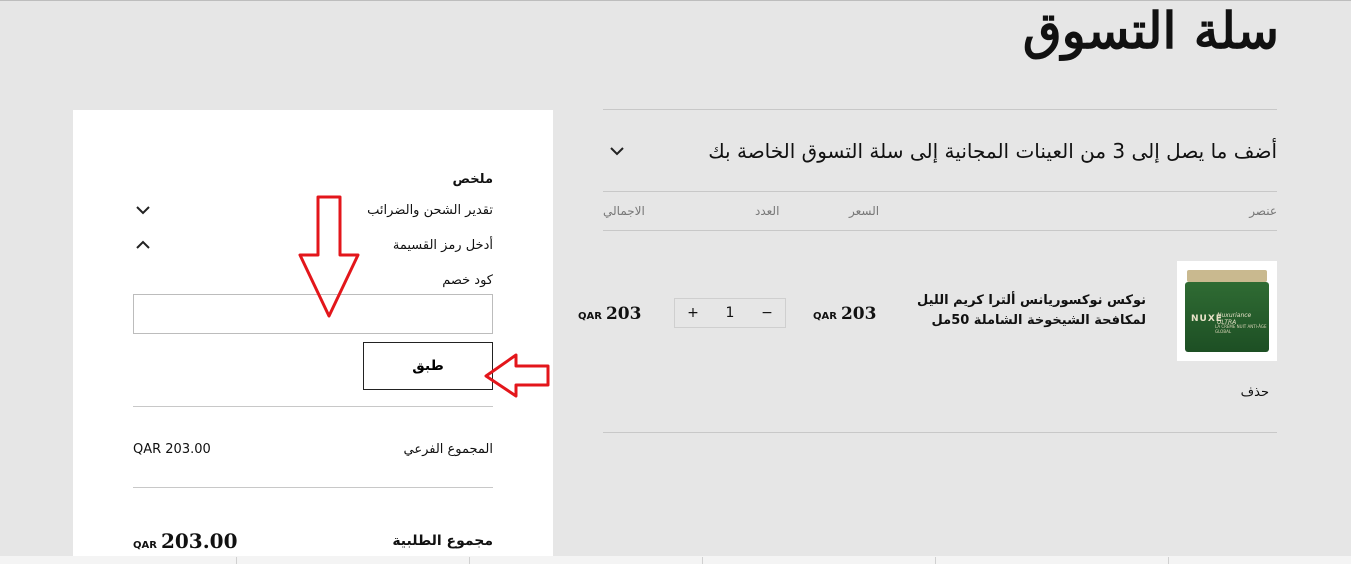 This screenshot has width=1351, height=564. Describe the element at coordinates (864, 211) in the screenshot. I see `column-header-price: السعر` at that location.